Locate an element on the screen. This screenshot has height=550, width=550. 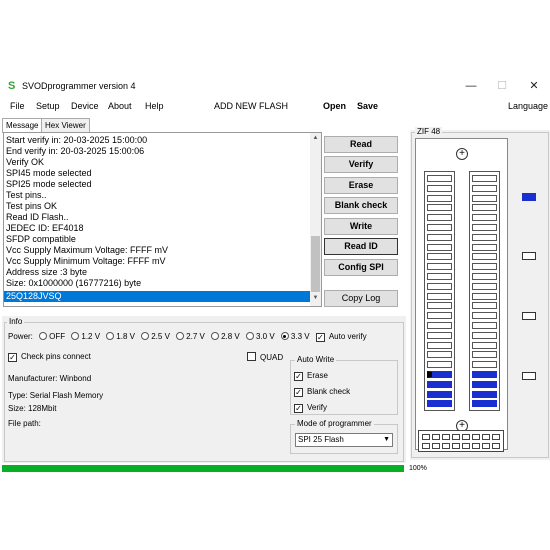
close-button: ✕ is located at coordinates (534, 86).